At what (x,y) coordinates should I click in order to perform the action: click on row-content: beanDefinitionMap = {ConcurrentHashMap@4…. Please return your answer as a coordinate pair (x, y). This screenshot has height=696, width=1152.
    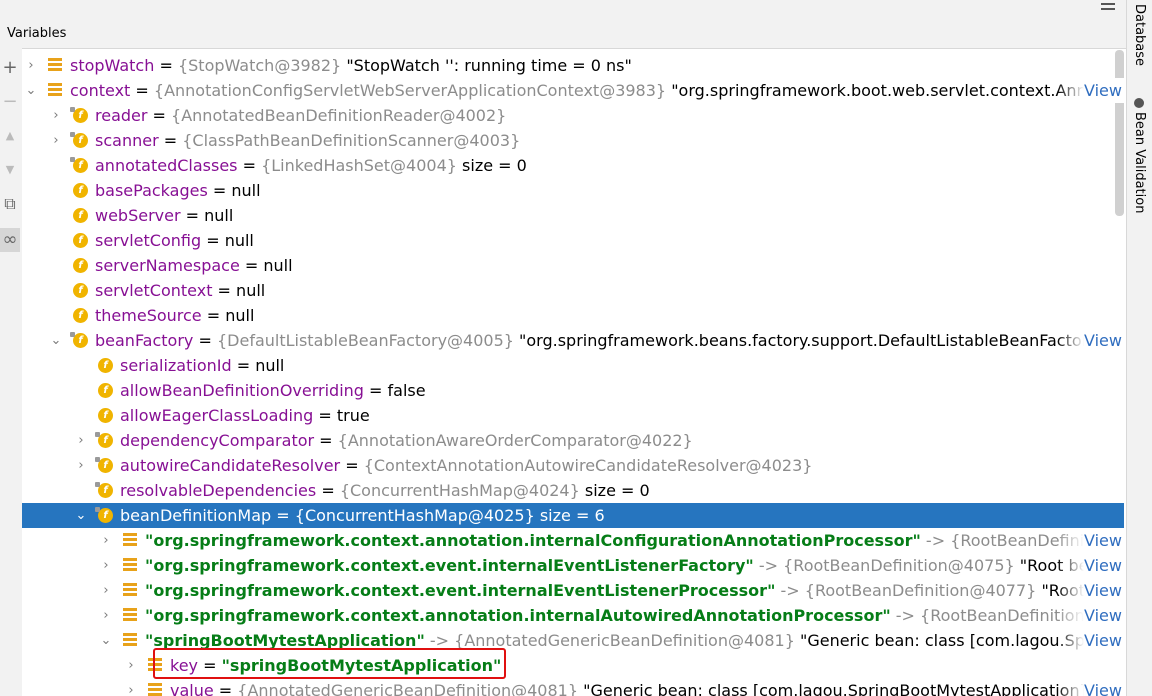
    Looking at the image, I should click on (362, 515).